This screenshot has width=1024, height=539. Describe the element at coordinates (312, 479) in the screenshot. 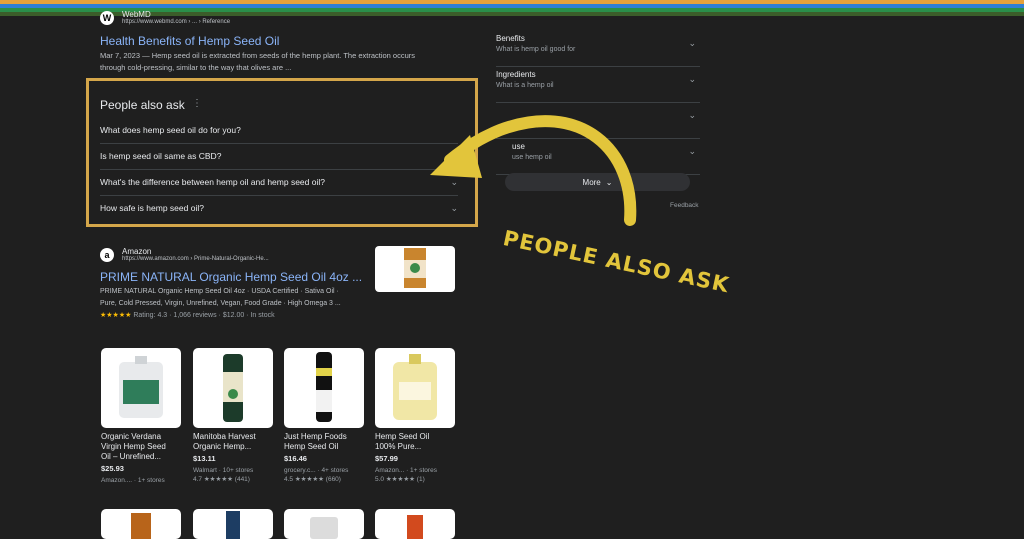

I see `product-rating: 4.5 ★★★★★ (660)` at that location.